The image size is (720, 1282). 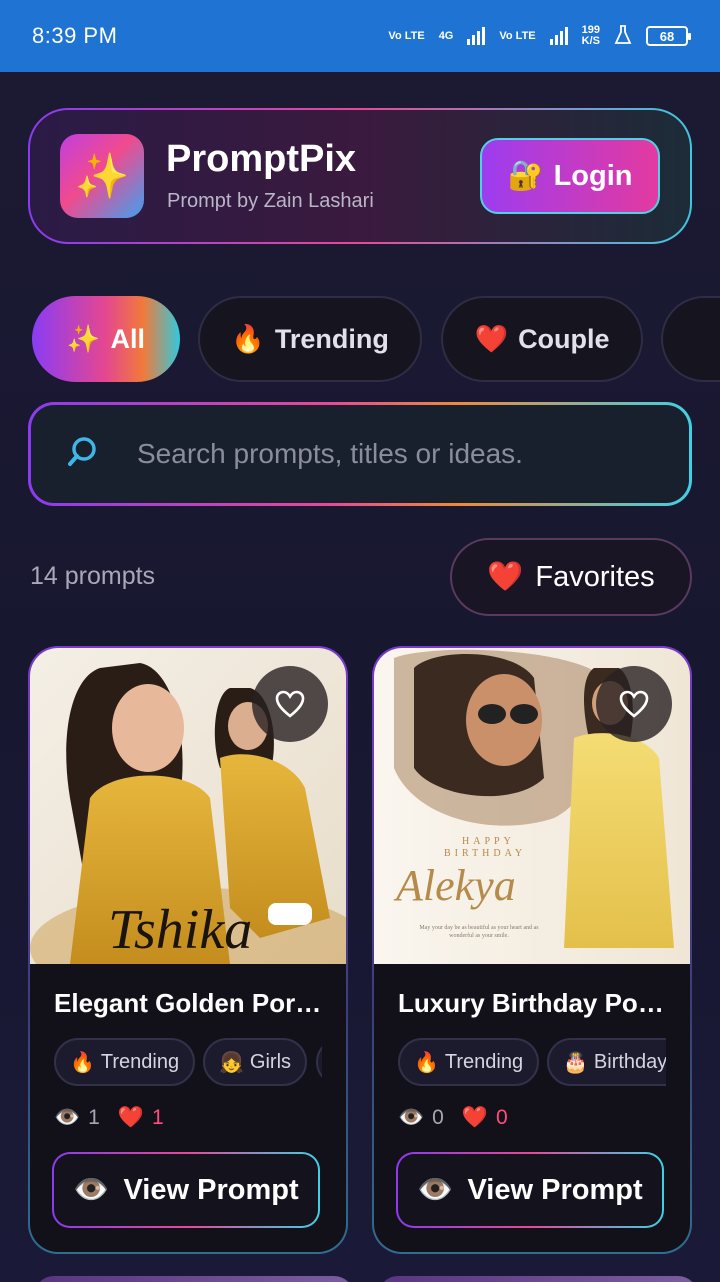 I want to click on girl-icon: 👧, so click(x=231, y=1062).